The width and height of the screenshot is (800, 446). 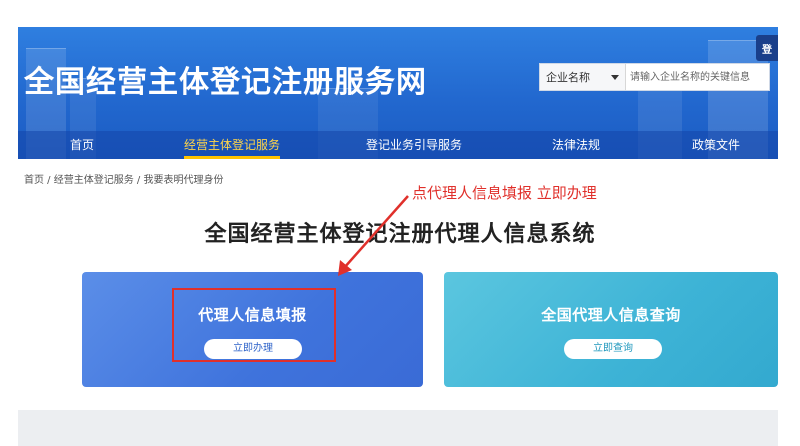 I want to click on query-now-button: 立即查询, so click(x=613, y=349).